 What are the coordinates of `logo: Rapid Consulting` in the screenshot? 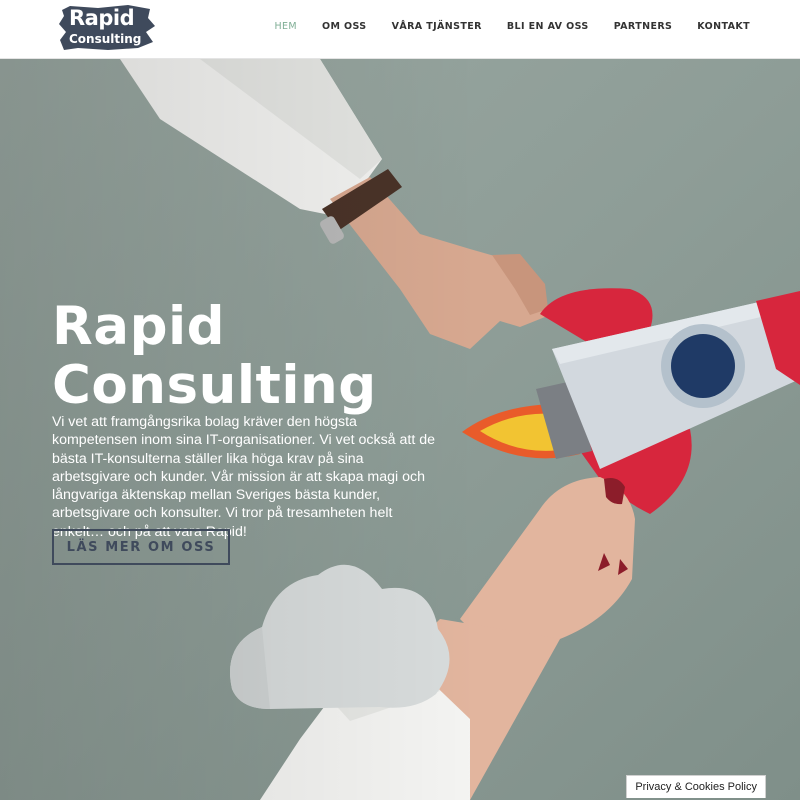 It's located at (108, 28).